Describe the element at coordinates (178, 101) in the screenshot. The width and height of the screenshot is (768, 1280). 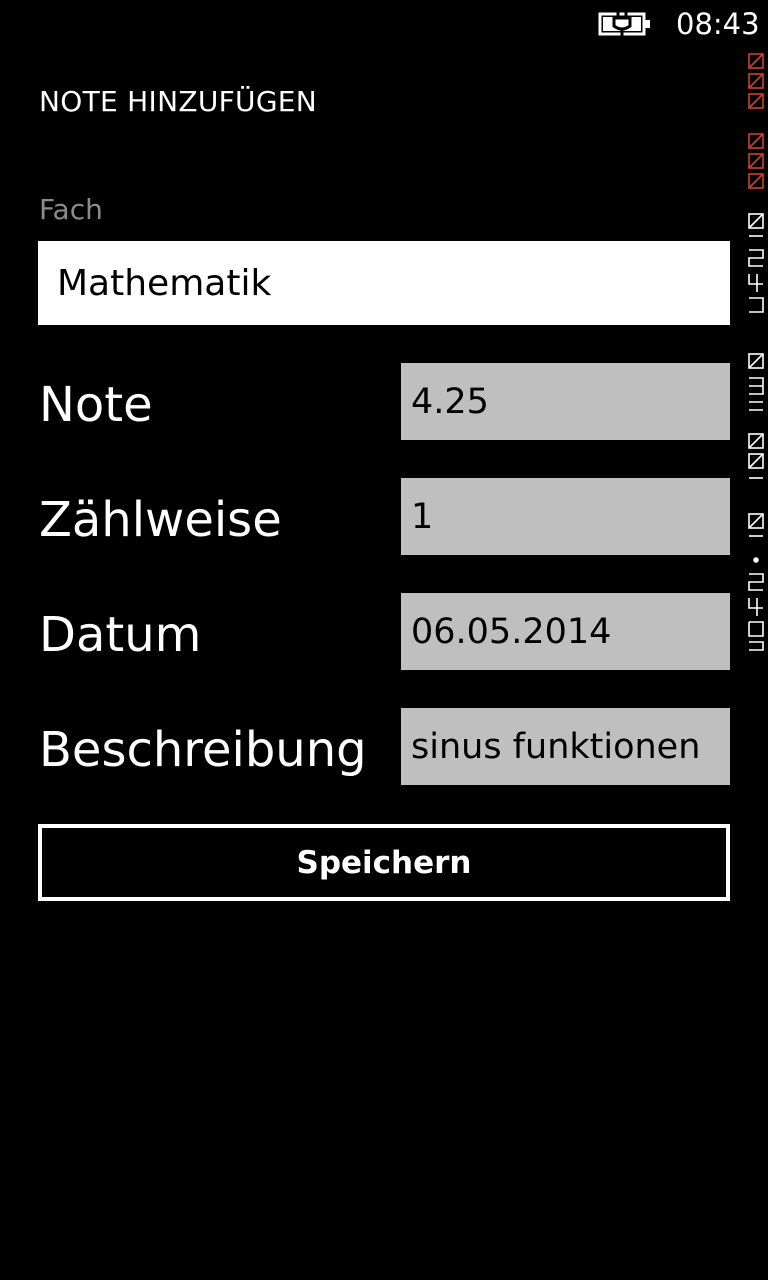
I see `page-title: NOTE HINZUFÜGEN` at that location.